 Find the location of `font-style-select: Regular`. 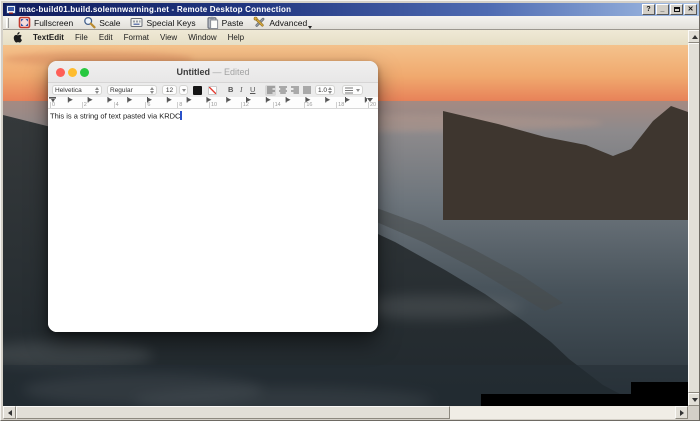

font-style-select: Regular is located at coordinates (132, 90).